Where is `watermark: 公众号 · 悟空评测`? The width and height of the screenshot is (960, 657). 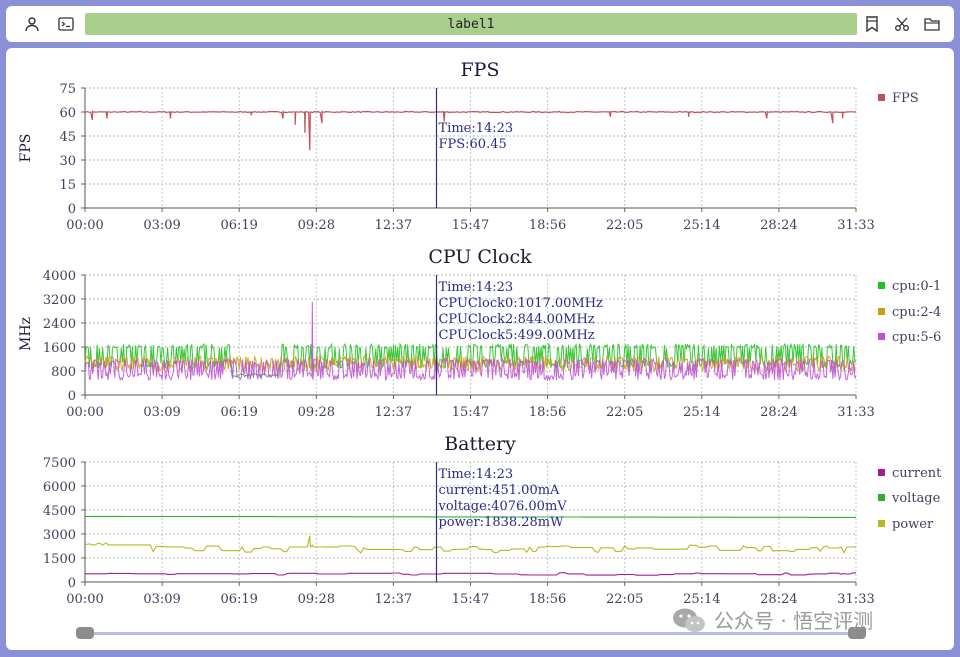 watermark: 公众号 · 悟空评测 is located at coordinates (772, 619).